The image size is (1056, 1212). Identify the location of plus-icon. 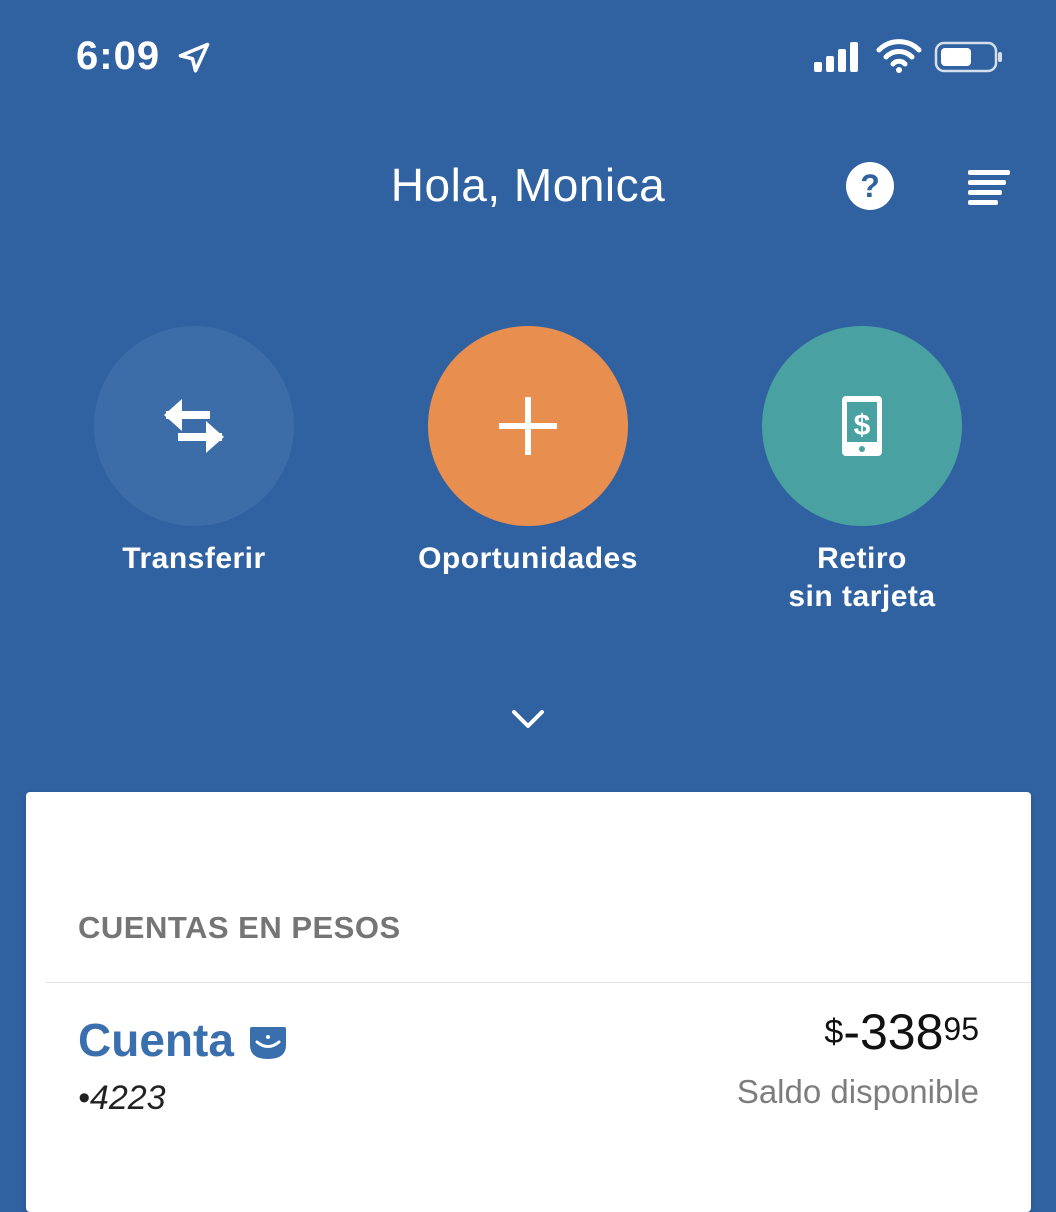
(528, 426).